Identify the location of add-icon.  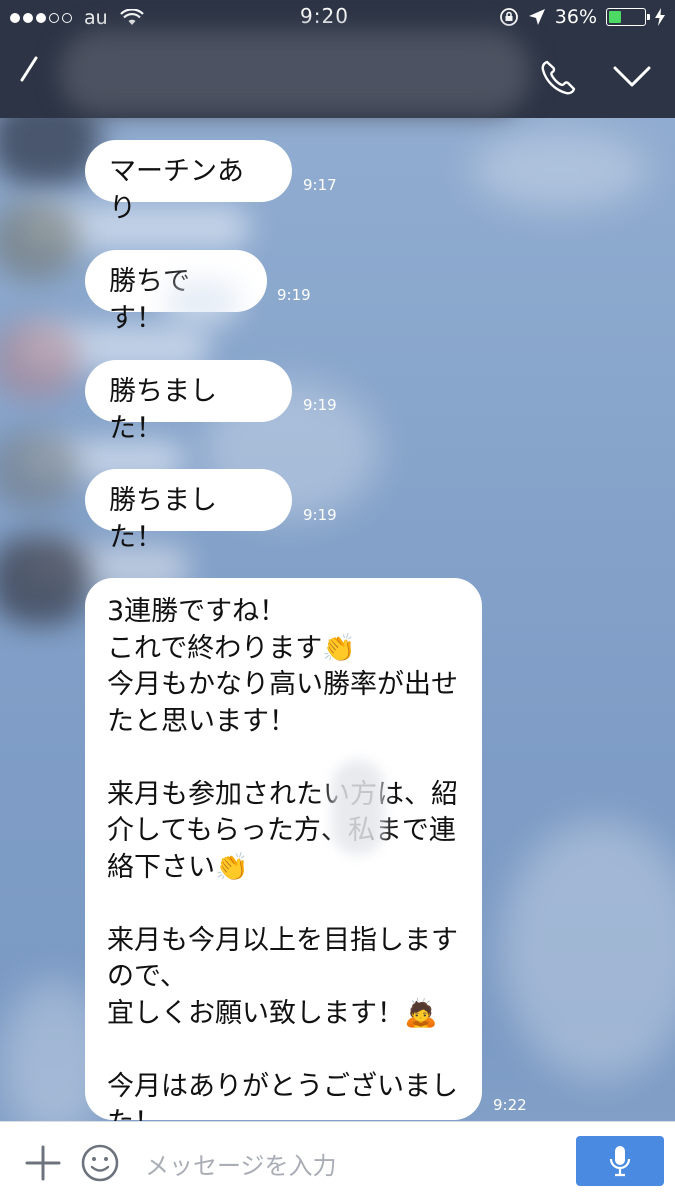
(43, 1163).